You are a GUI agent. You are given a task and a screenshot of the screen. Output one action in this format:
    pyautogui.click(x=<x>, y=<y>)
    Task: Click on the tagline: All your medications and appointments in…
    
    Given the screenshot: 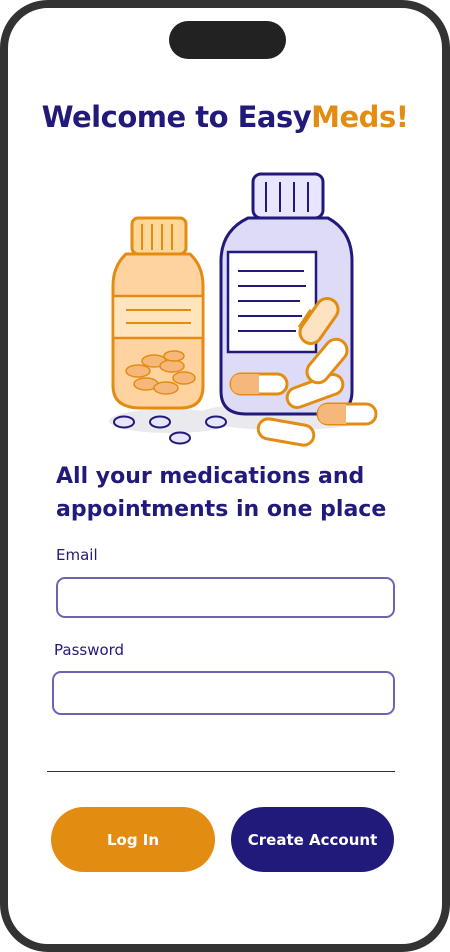 What is the action you would take?
    pyautogui.click(x=221, y=493)
    